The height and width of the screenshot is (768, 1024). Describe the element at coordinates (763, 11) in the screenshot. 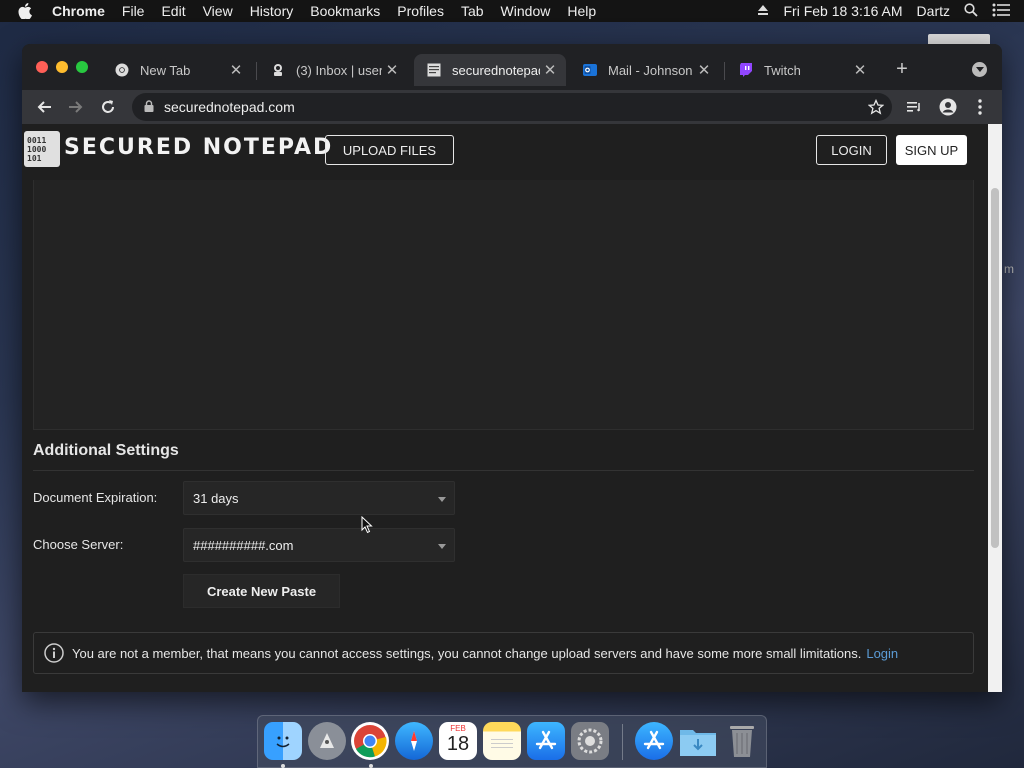

I see `eject-icon` at that location.